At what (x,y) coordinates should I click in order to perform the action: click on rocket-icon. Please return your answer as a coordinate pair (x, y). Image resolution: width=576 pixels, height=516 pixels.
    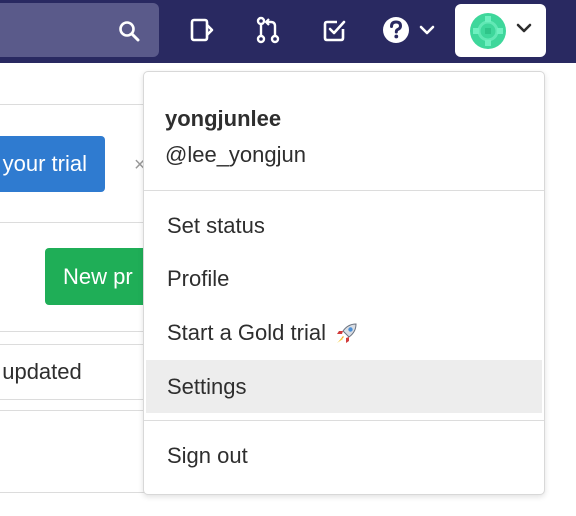
    Looking at the image, I should click on (346, 332).